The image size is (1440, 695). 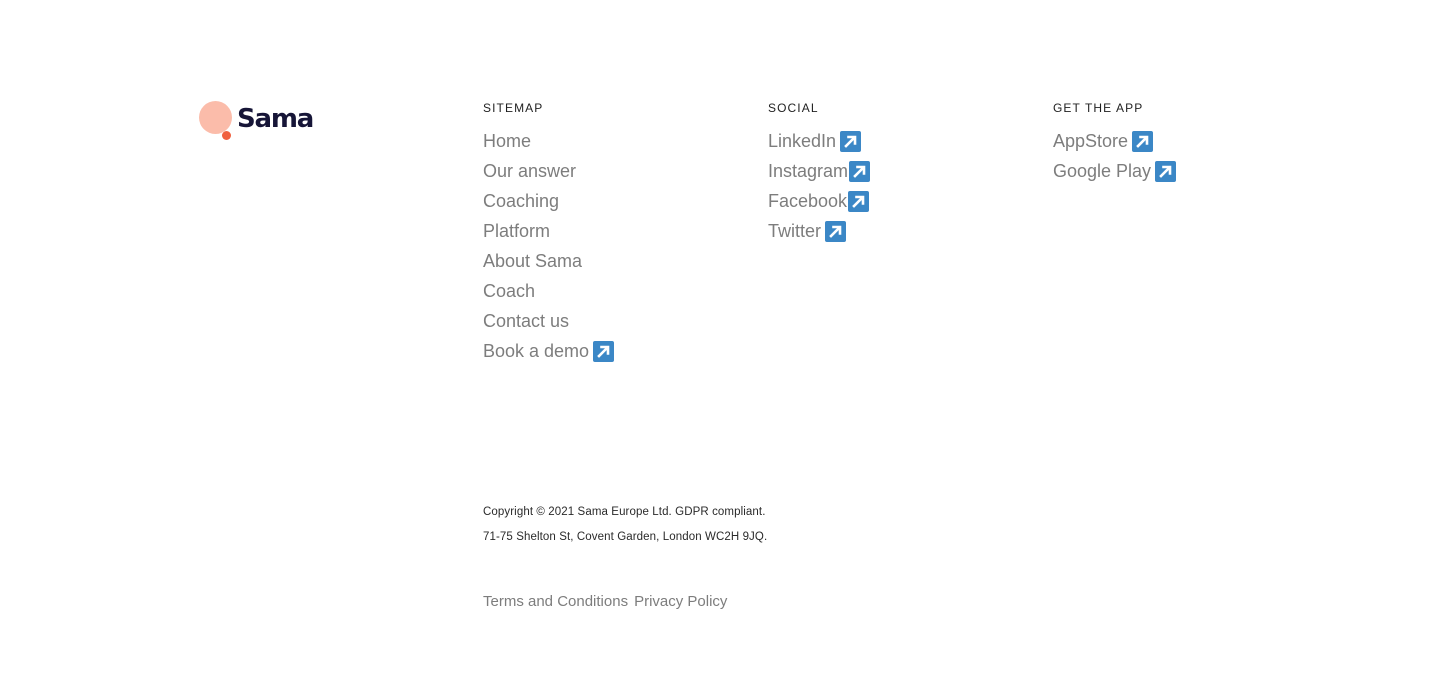 I want to click on get-the-app-column: GET THE APP AppStore Google Play, so click(x=1115, y=145).